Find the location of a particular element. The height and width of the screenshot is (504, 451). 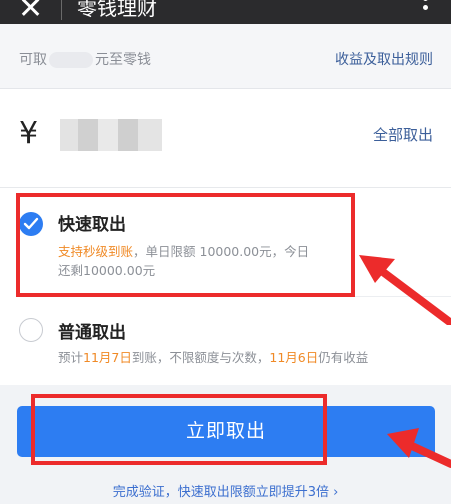

available-prefix: 可取 is located at coordinates (33, 60).